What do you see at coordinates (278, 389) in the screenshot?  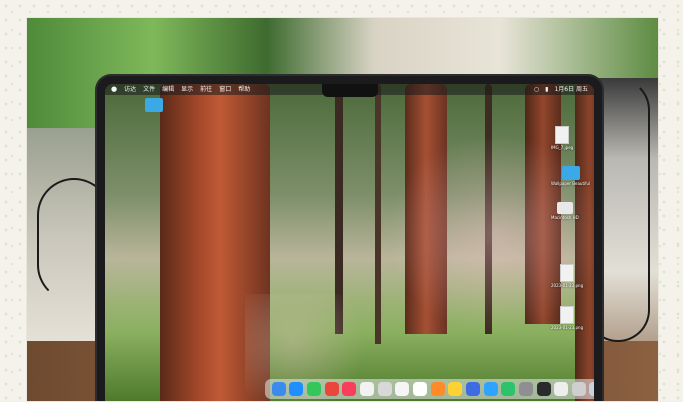 I see `finder-icon` at bounding box center [278, 389].